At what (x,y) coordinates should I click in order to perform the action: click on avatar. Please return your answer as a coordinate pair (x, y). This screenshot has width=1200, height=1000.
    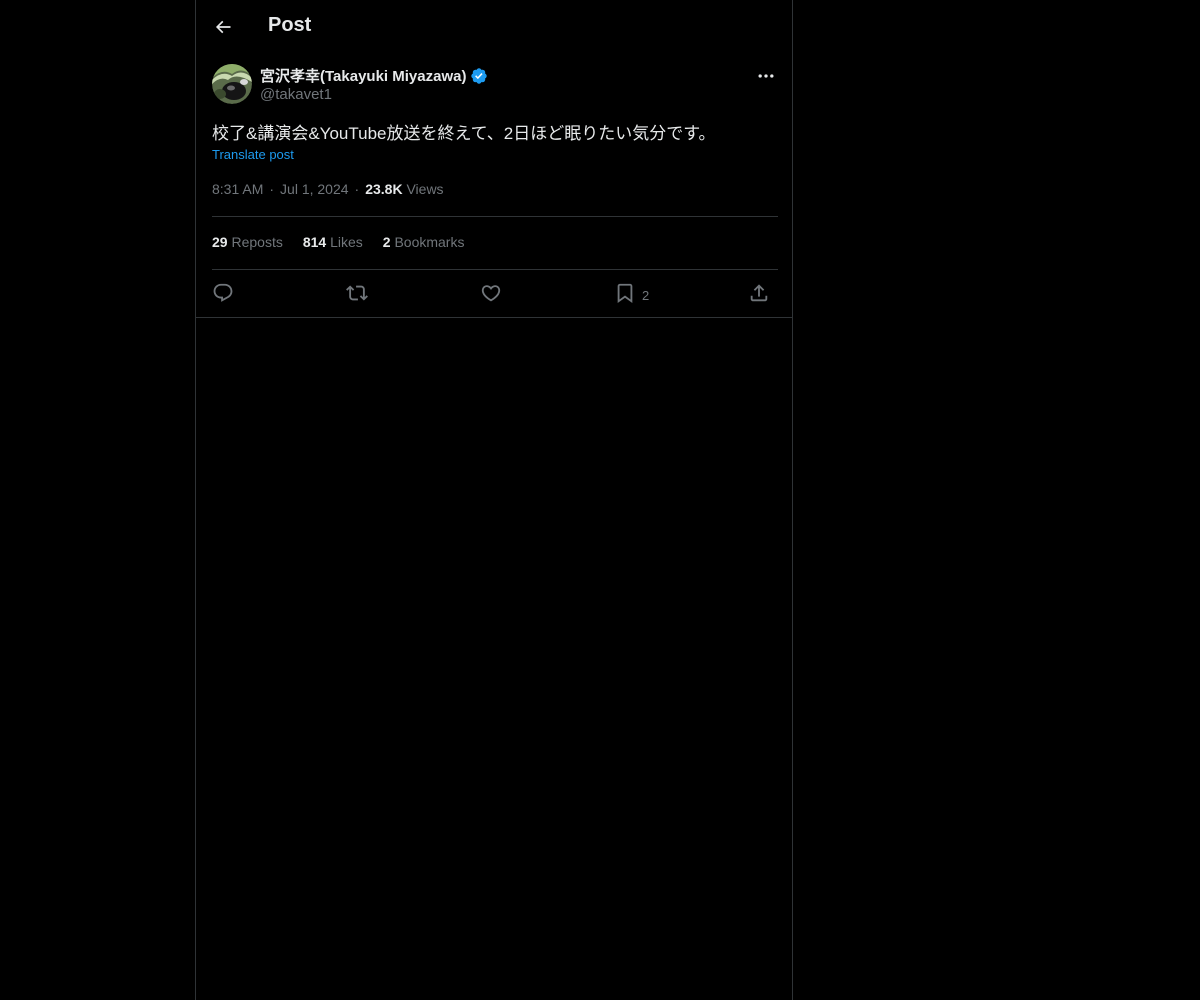
    Looking at the image, I should click on (232, 84).